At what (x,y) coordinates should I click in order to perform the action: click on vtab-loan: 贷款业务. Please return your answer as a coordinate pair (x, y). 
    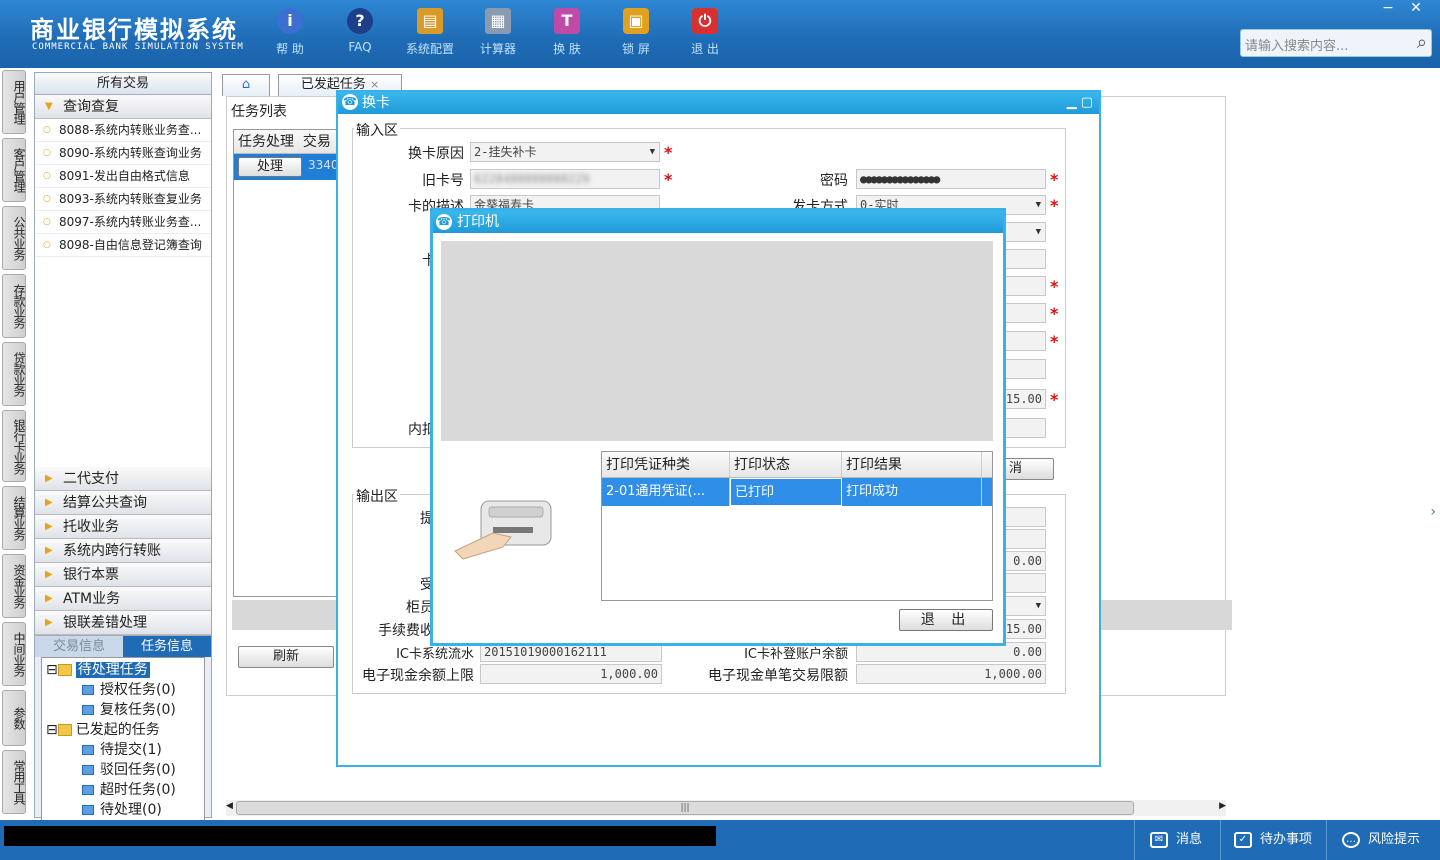
    Looking at the image, I should click on (14, 374).